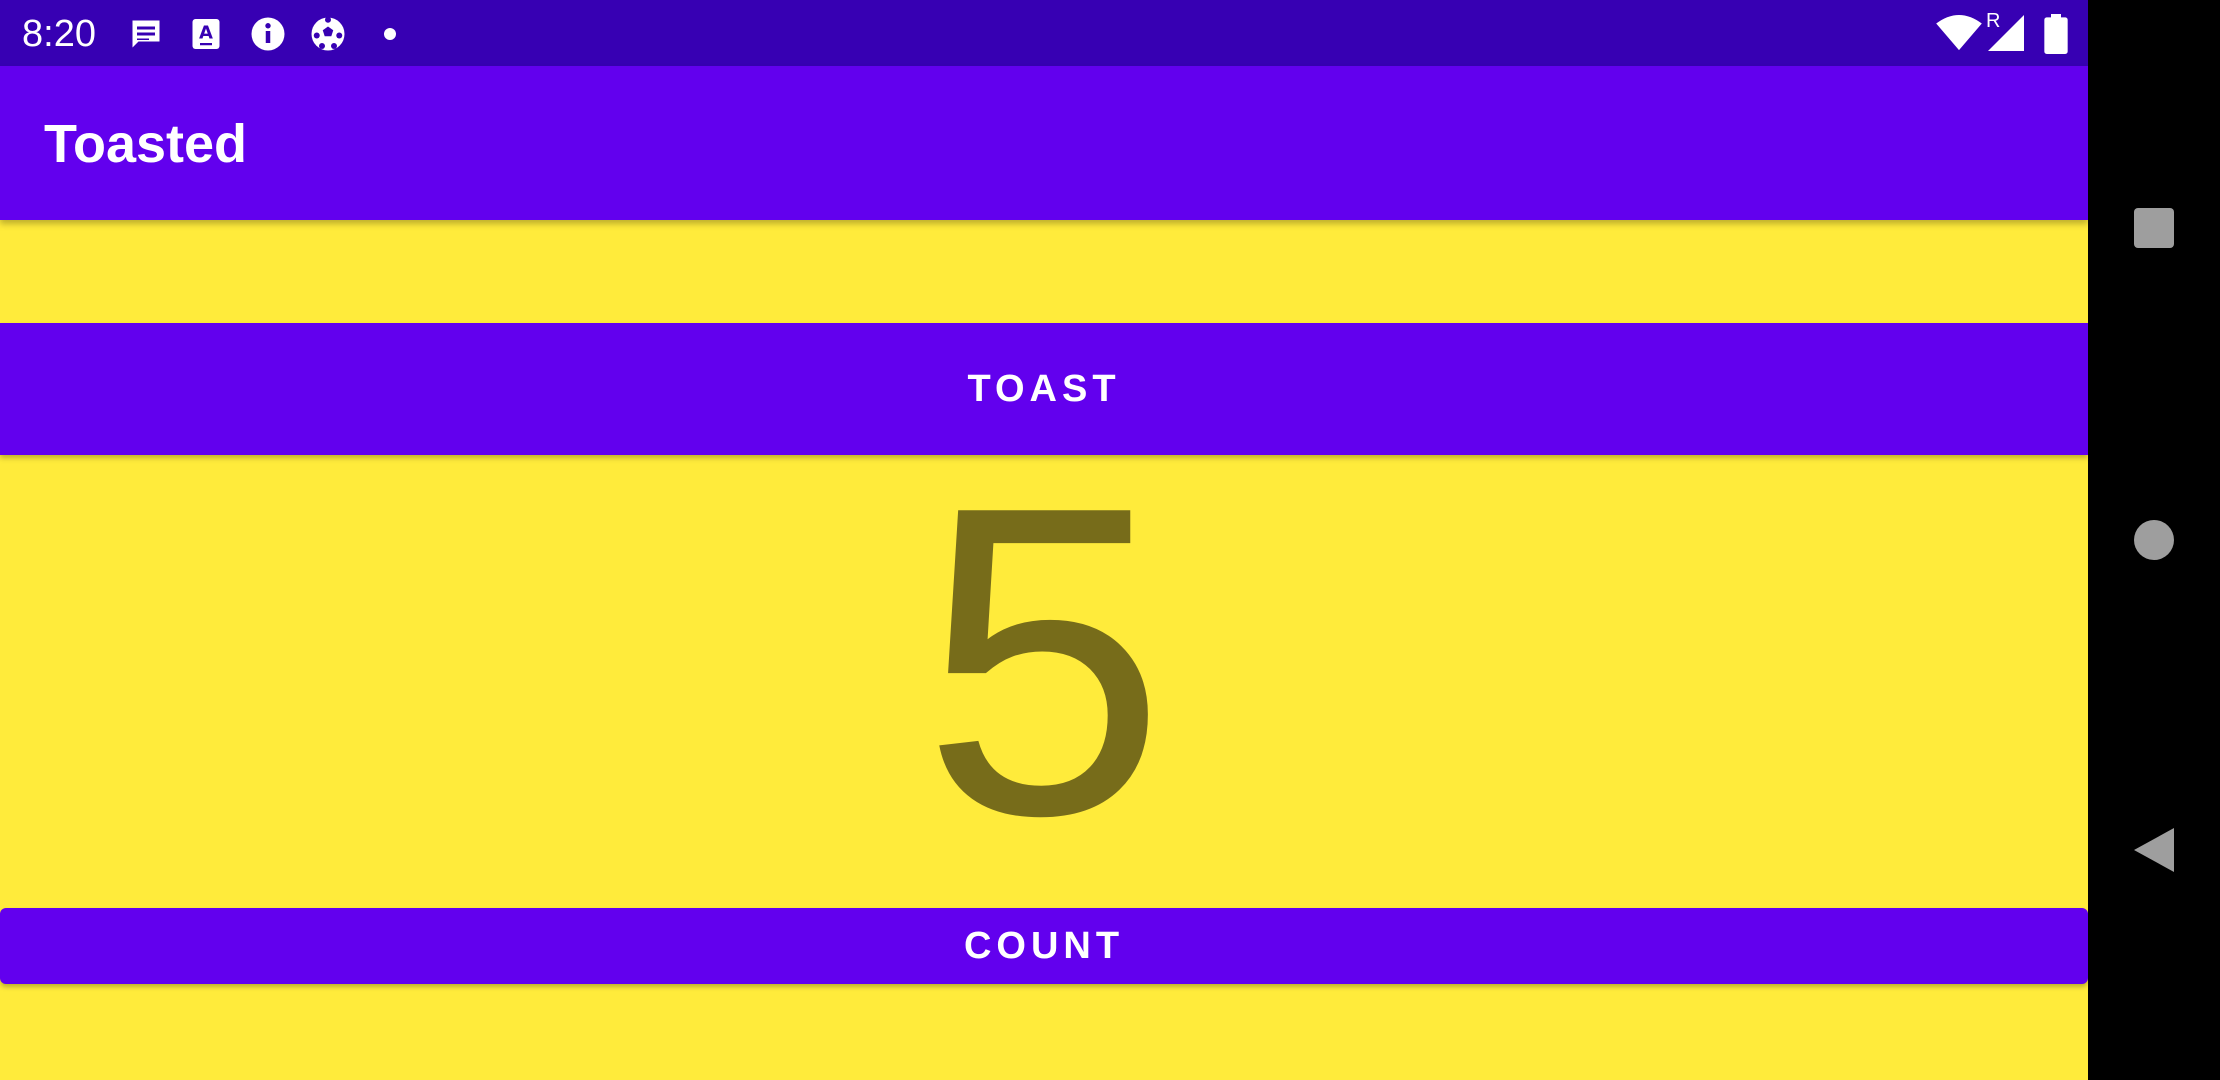 The image size is (2220, 1080). I want to click on battery-icon, so click(2056, 34).